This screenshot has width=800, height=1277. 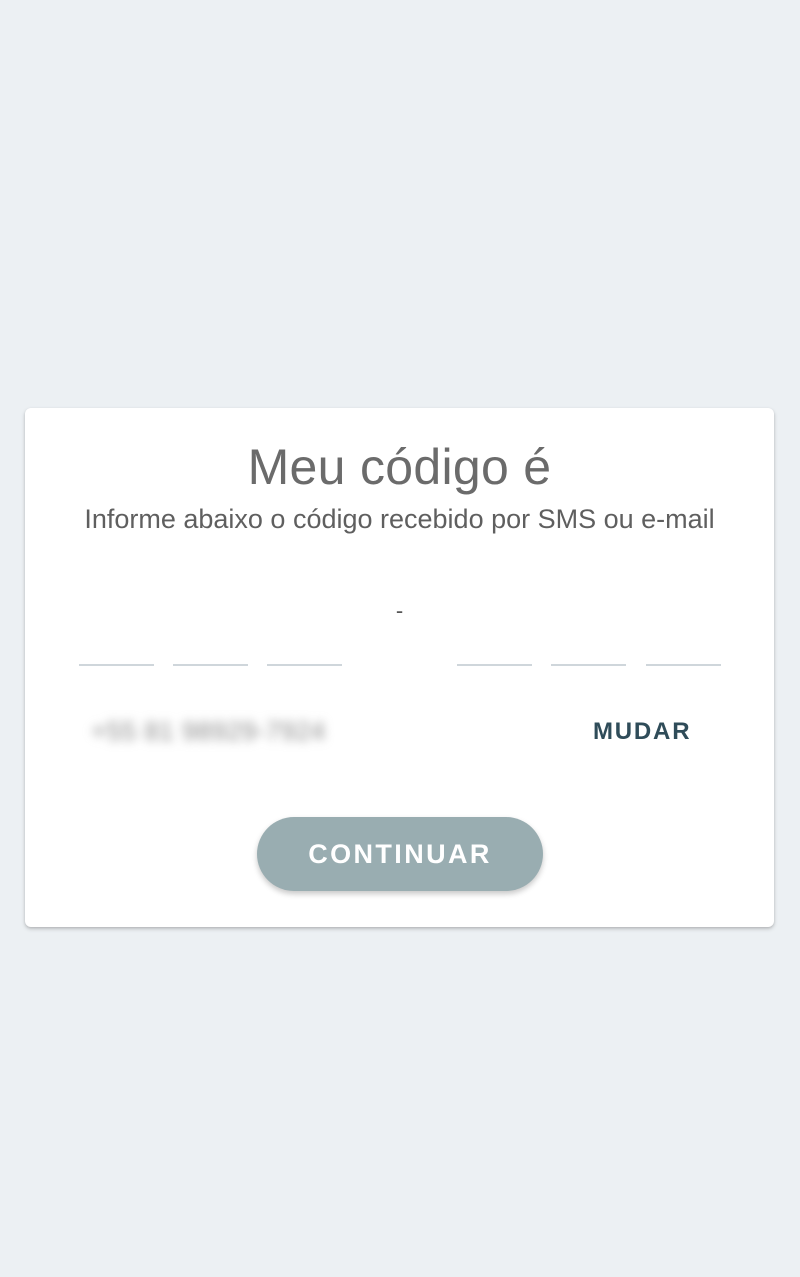 What do you see at coordinates (399, 467) in the screenshot?
I see `page-title: Meu código é` at bounding box center [399, 467].